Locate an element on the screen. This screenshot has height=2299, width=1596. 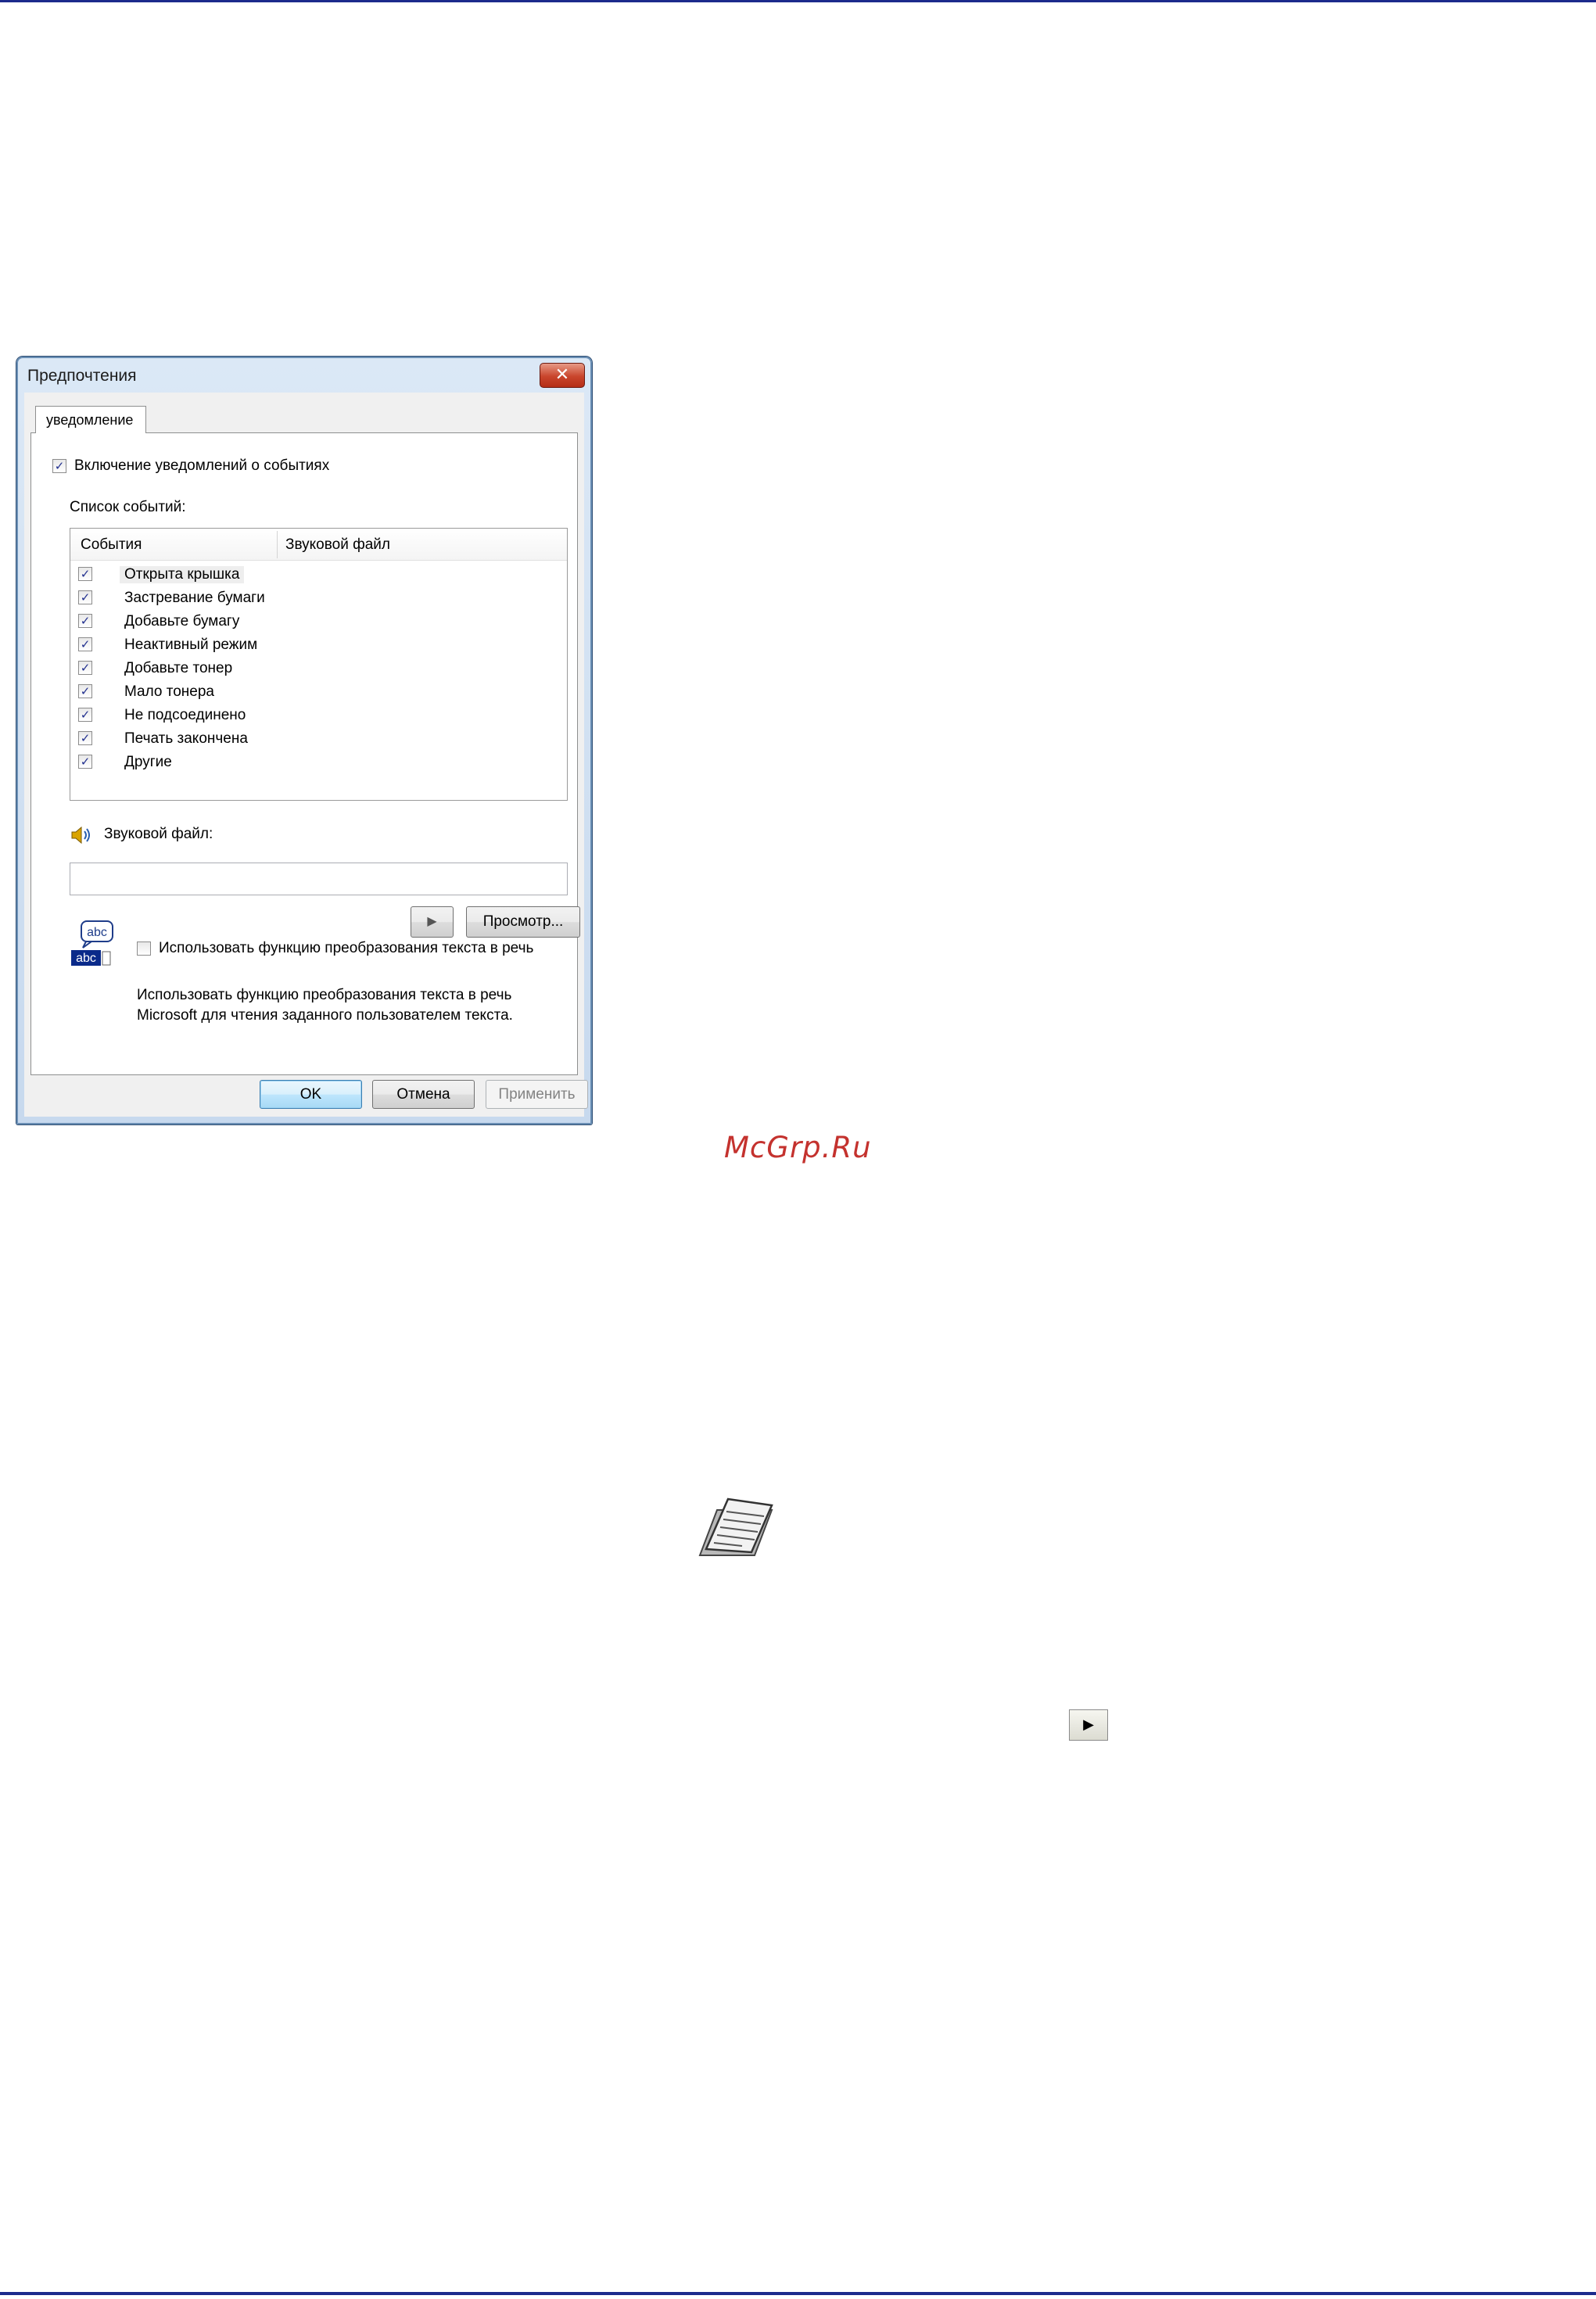
event-row-print-complete: ✓ Печать закончена is located at coordinates (318, 739).